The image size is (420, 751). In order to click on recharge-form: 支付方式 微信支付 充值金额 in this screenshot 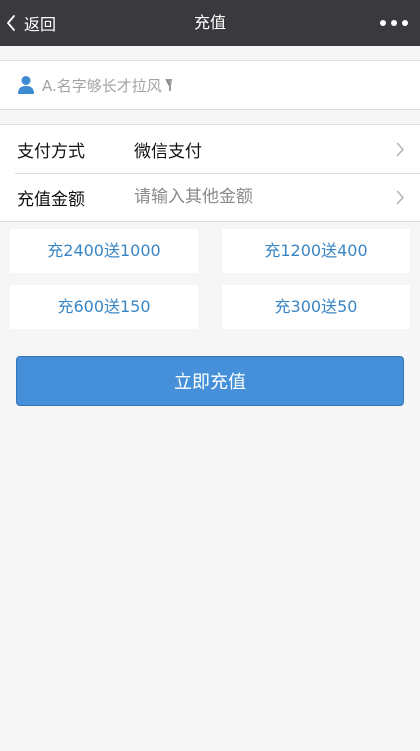, I will do `click(210, 173)`.